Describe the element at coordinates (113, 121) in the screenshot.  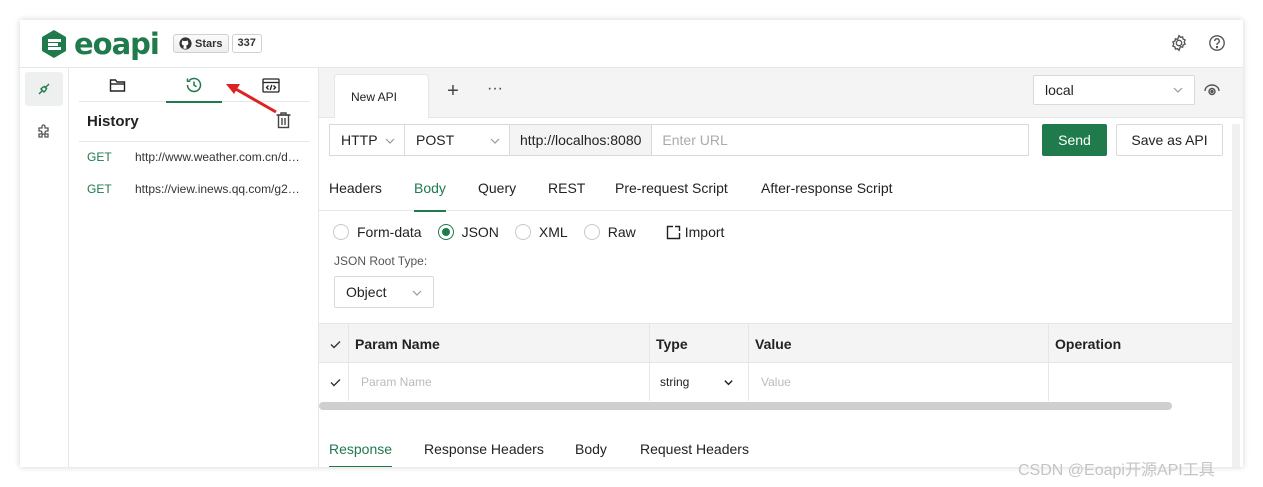
I see `history-title: History` at that location.